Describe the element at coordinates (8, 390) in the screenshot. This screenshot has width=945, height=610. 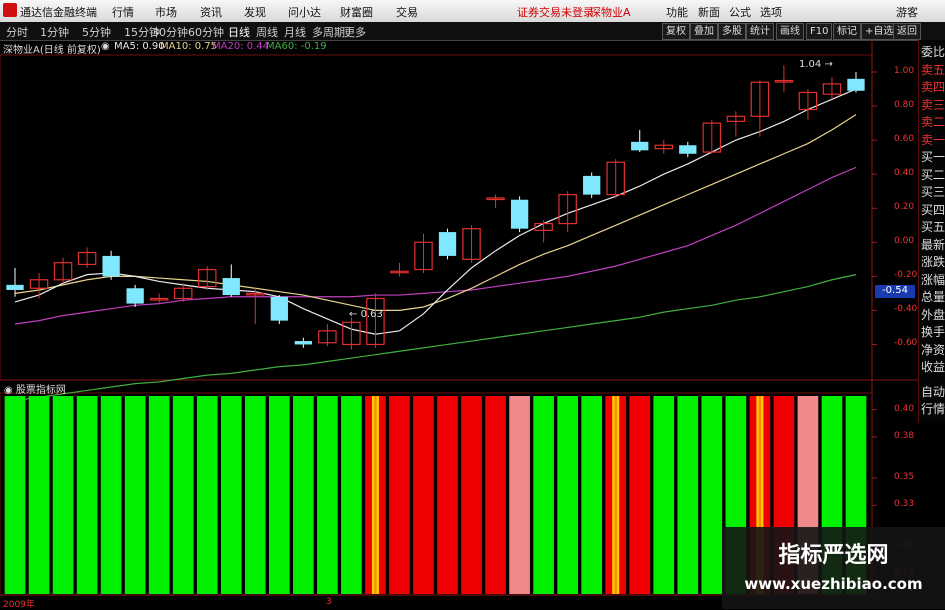
I see `indicator-toggle-icon: ◉` at that location.